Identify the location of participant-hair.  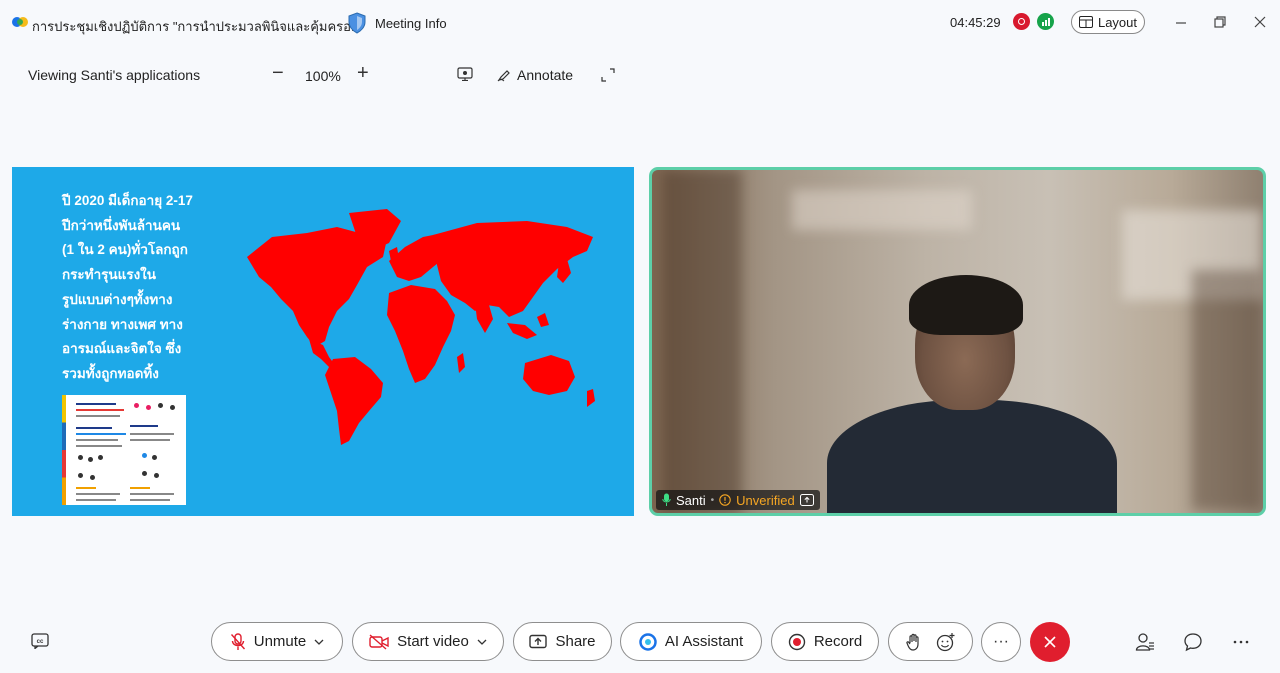
(966, 305).